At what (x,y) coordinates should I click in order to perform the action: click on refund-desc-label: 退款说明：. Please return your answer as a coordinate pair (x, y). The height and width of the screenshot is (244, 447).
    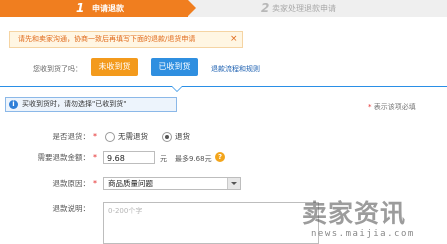
    Looking at the image, I should click on (71, 208).